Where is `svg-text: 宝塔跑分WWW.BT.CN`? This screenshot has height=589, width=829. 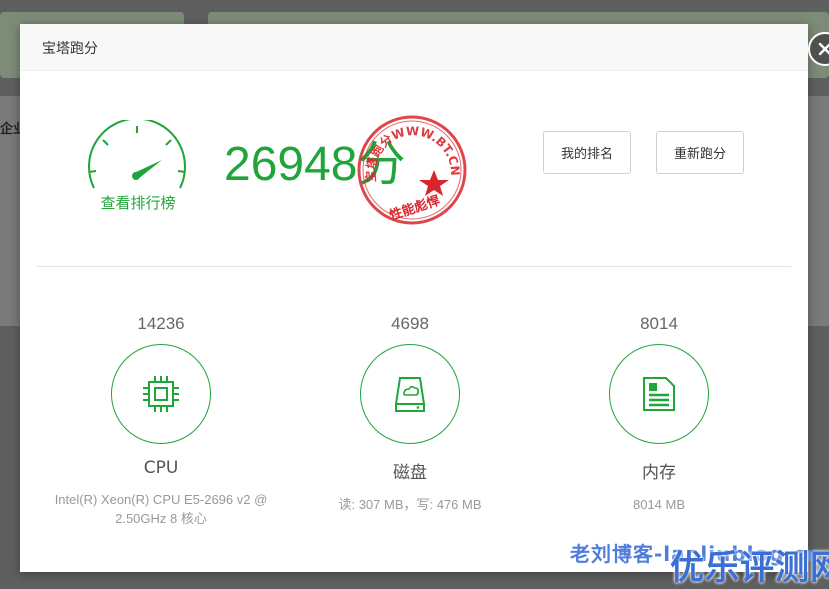 svg-text: 宝塔跑分WWW.BT.CN is located at coordinates (413, 153).